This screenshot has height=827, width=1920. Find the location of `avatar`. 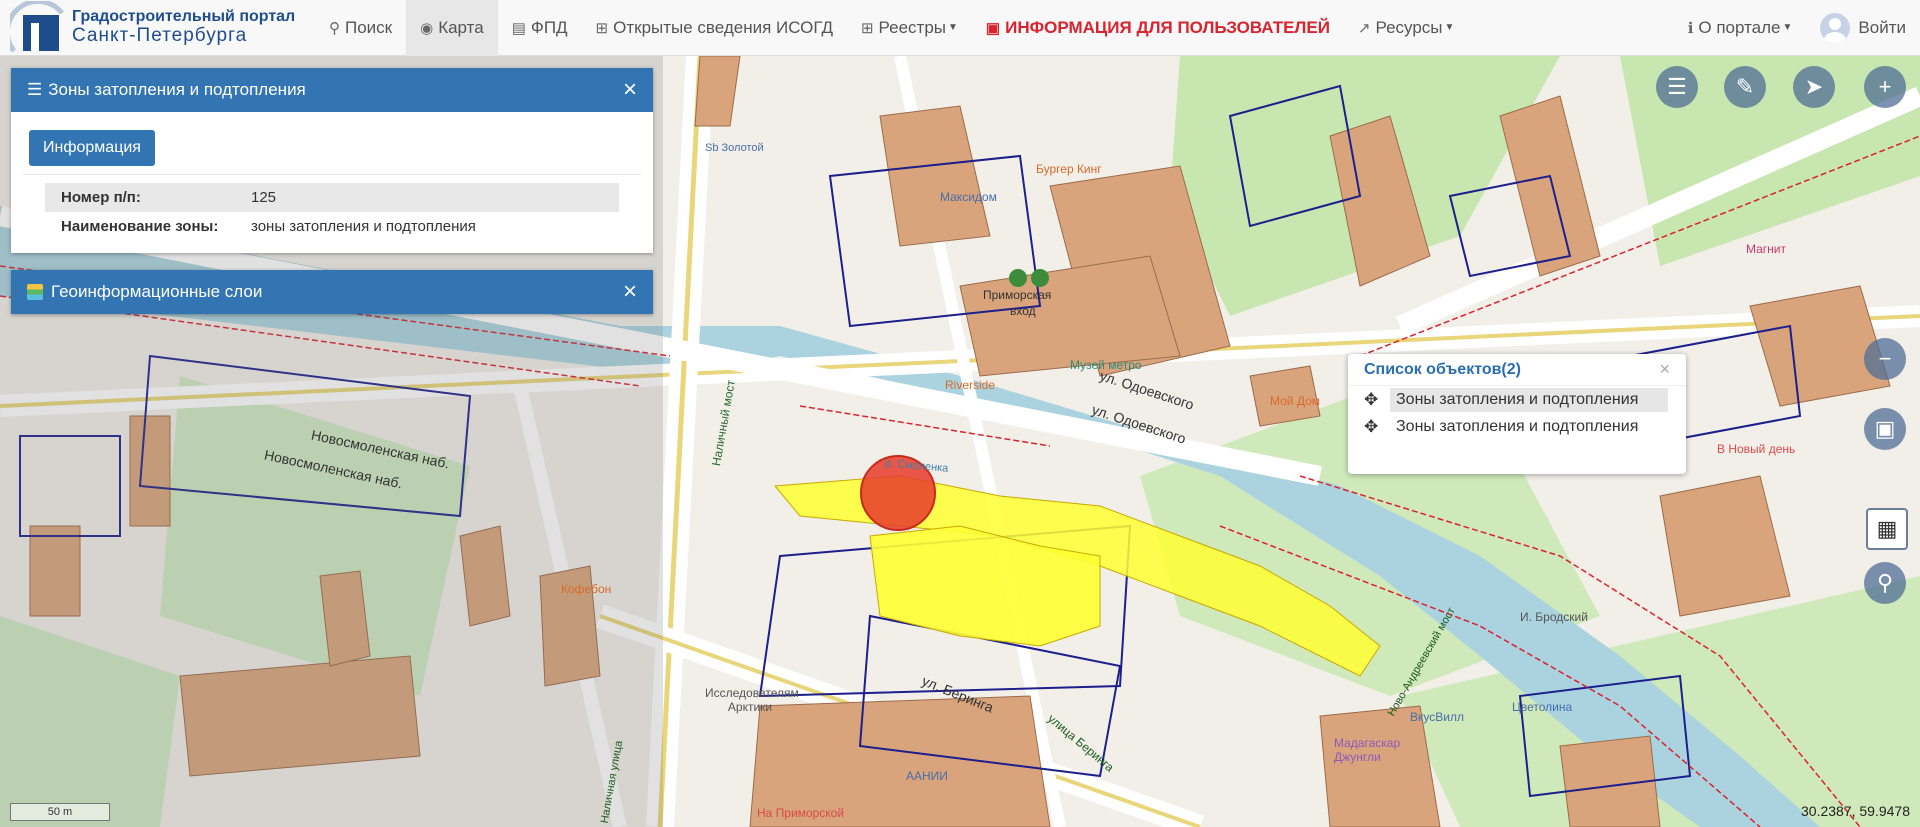

avatar is located at coordinates (1835, 27).